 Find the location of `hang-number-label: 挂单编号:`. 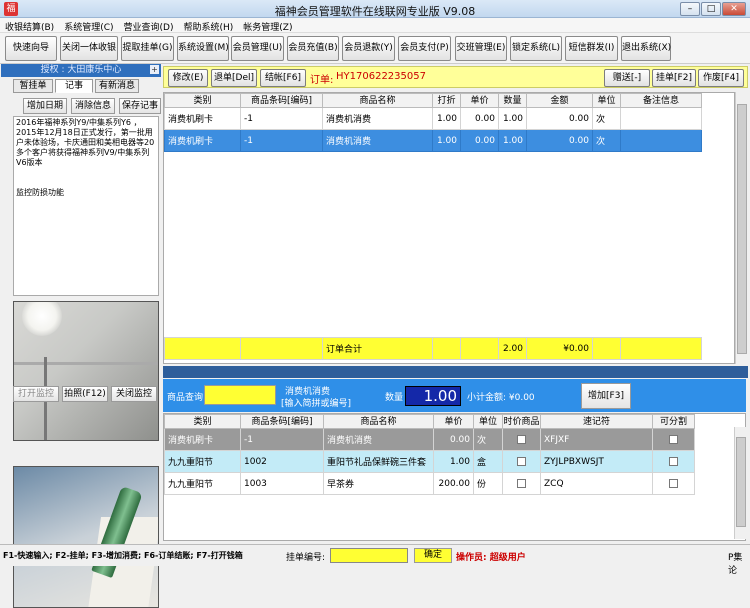

hang-number-label: 挂单编号: is located at coordinates (306, 558).